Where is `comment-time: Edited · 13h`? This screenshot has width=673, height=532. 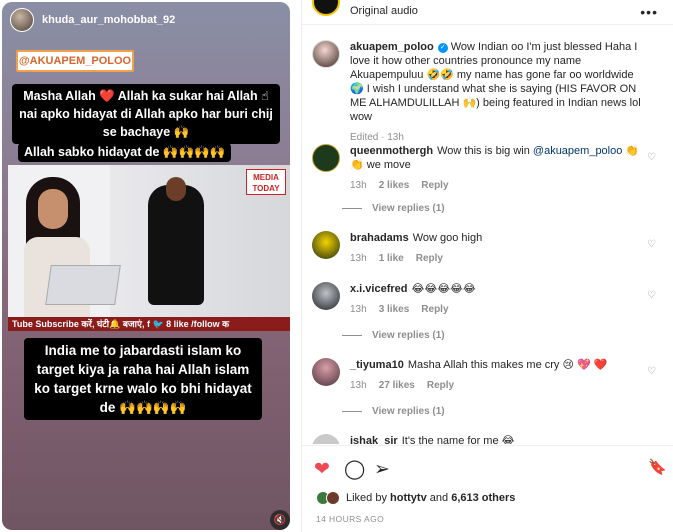
comment-time: Edited · 13h is located at coordinates (377, 137).